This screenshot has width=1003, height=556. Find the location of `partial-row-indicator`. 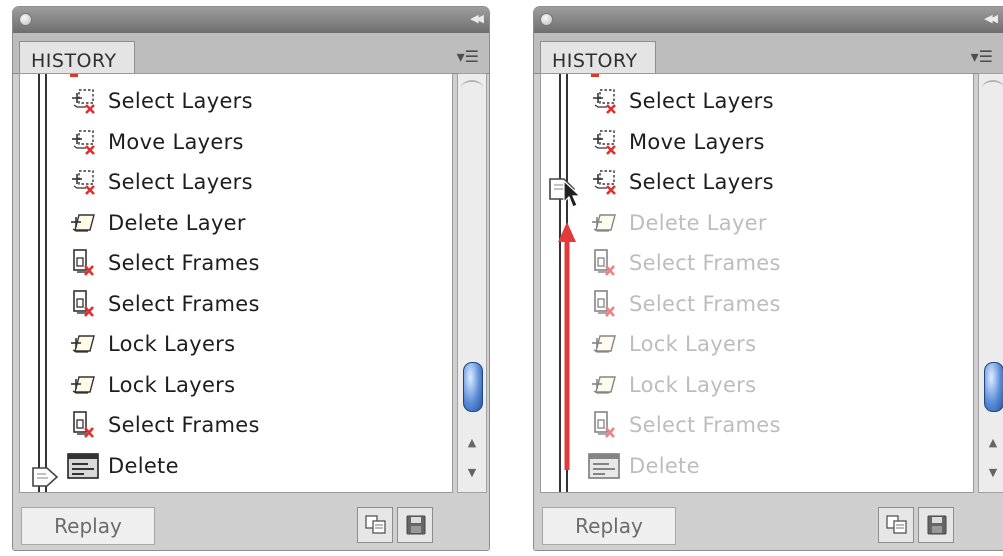

partial-row-indicator is located at coordinates (595, 75).